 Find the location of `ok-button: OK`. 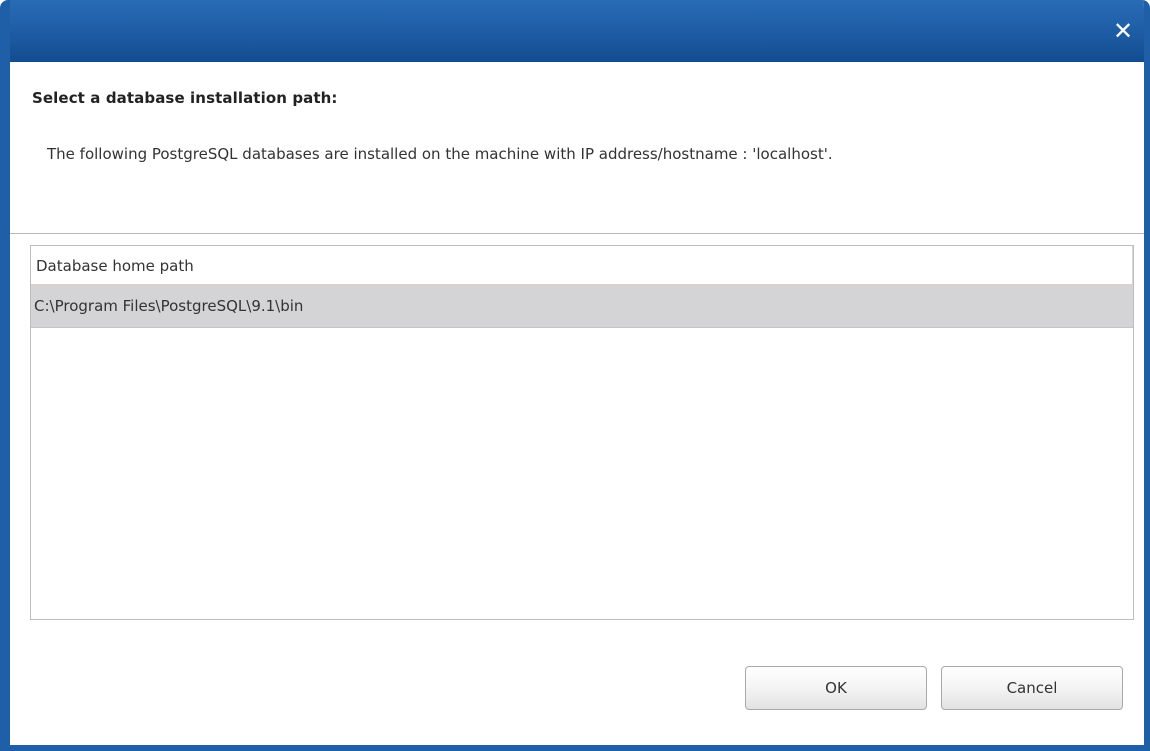

ok-button: OK is located at coordinates (836, 688).